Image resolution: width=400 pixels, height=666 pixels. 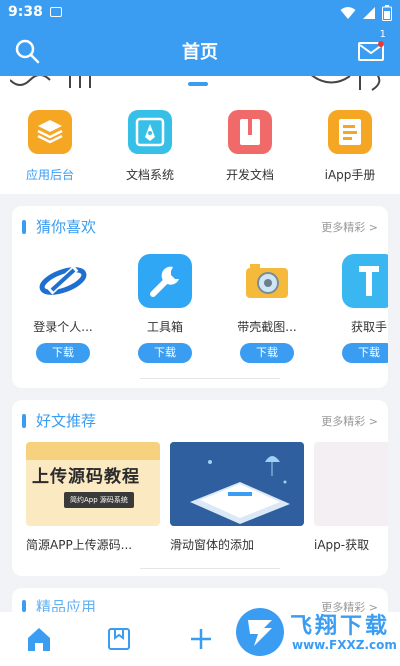 I want to click on quick-link-doc-system: 文档系统, so click(x=150, y=146).